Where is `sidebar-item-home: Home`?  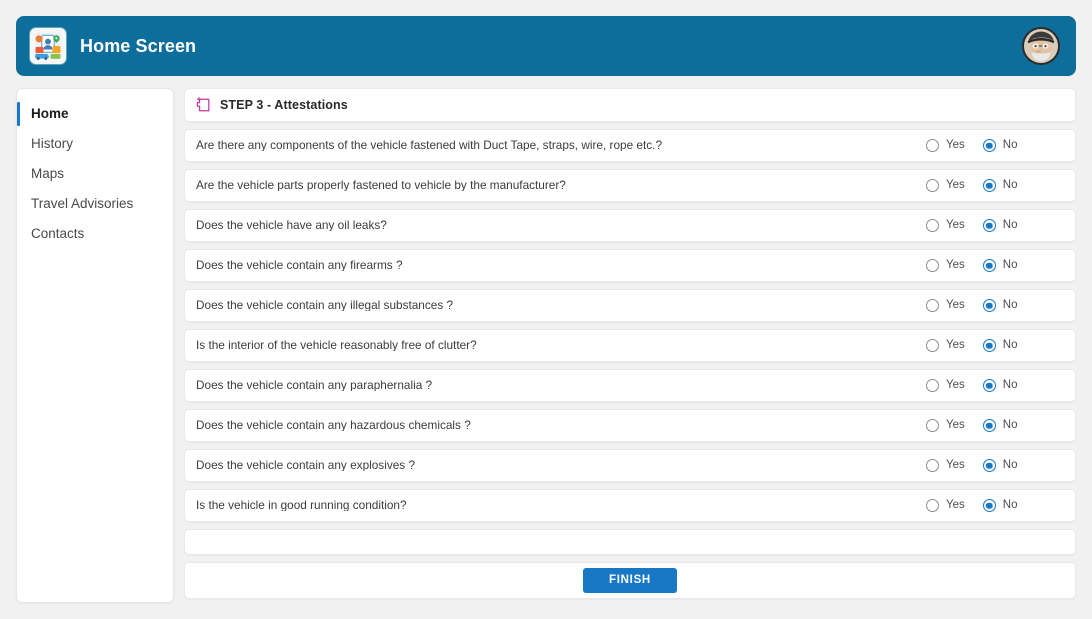 sidebar-item-home: Home is located at coordinates (95, 114).